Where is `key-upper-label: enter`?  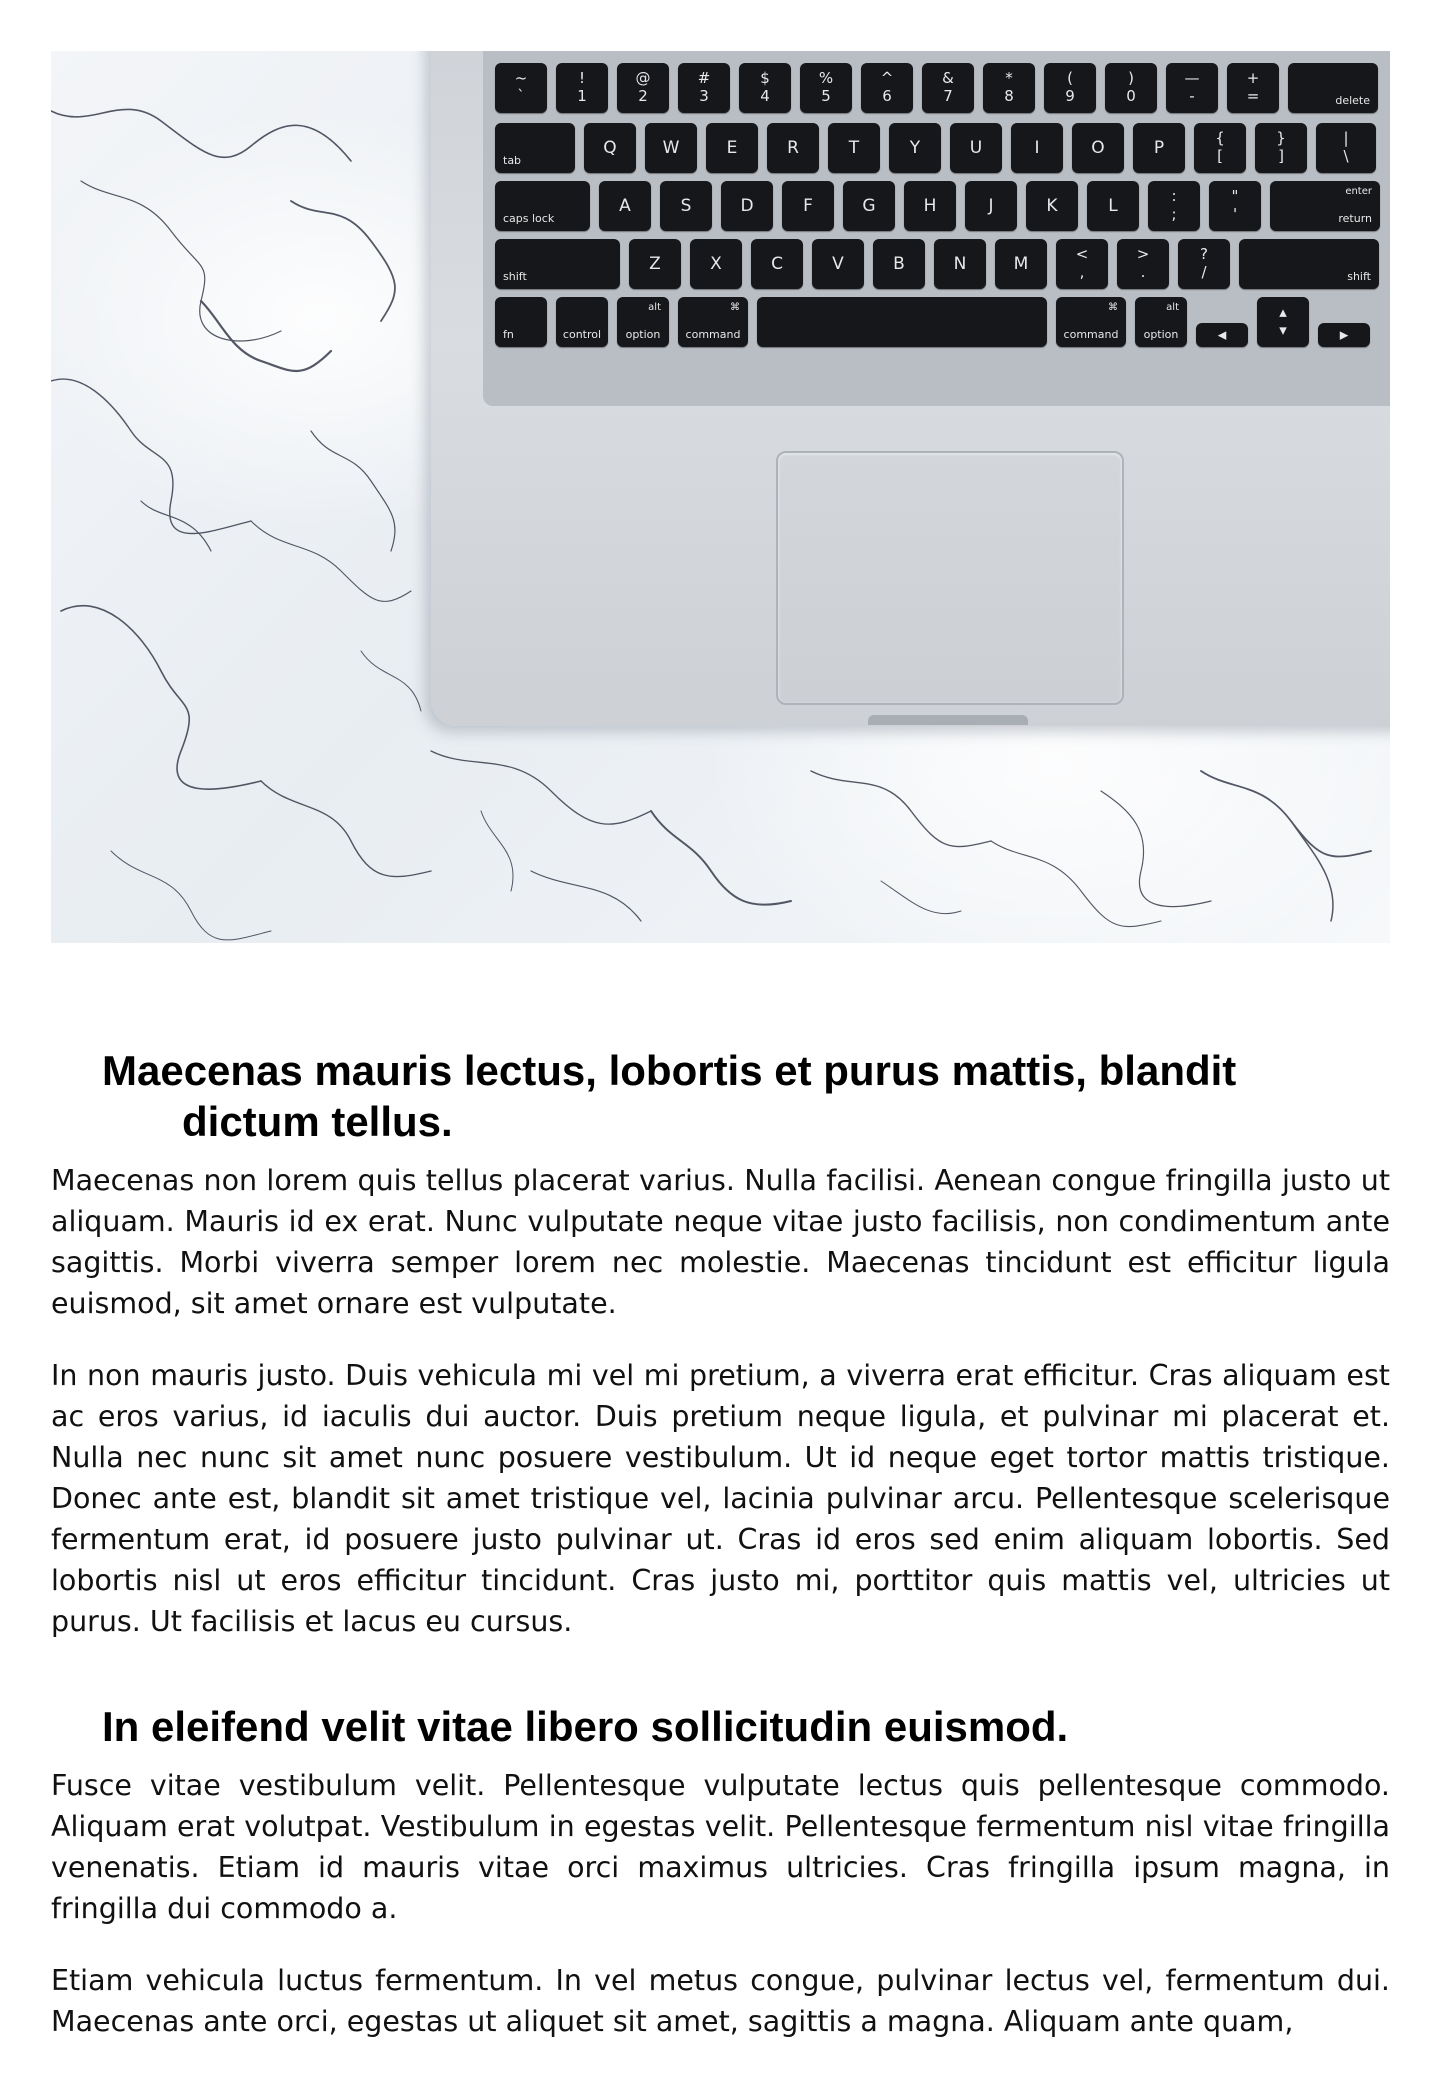
key-upper-label: enter is located at coordinates (1358, 191).